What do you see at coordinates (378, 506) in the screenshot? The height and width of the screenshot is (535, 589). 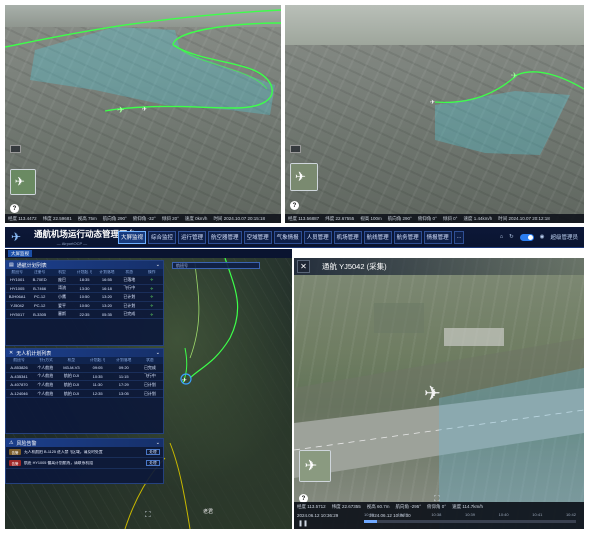 I see `status-alt: 视高 60.7m` at bounding box center [378, 506].